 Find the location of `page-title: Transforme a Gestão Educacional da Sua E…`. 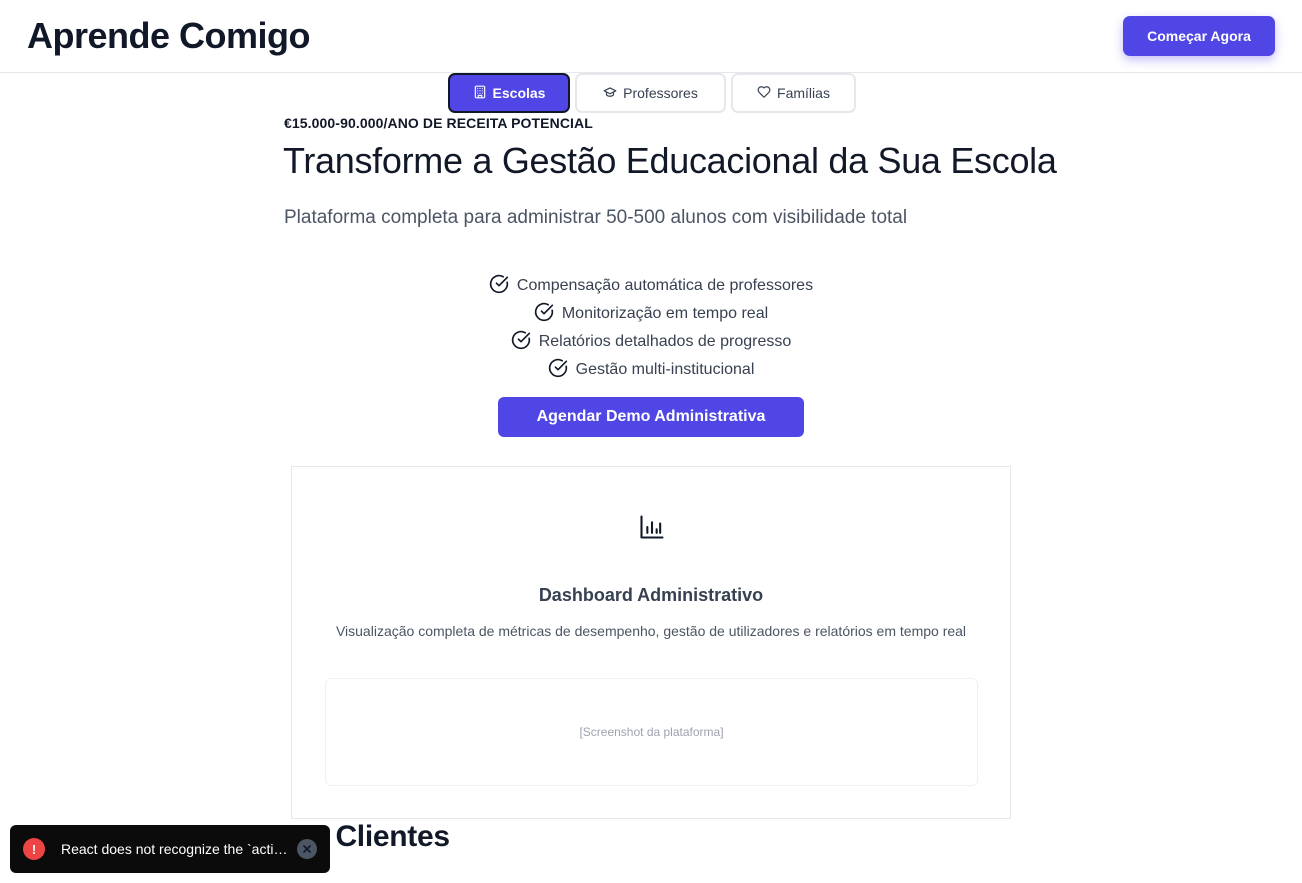

page-title: Transforme a Gestão Educacional da Sua E… is located at coordinates (670, 160).